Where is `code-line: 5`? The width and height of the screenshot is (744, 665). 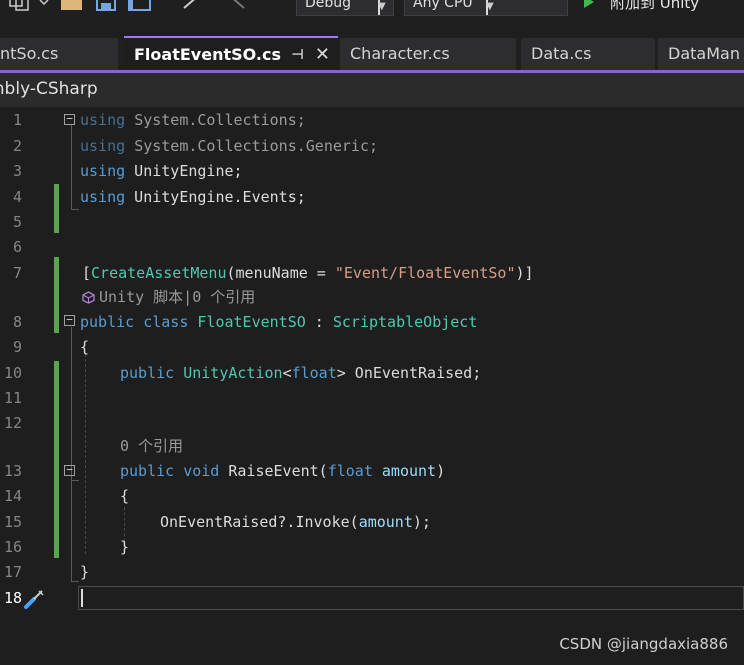
code-line: 5 is located at coordinates (372, 222).